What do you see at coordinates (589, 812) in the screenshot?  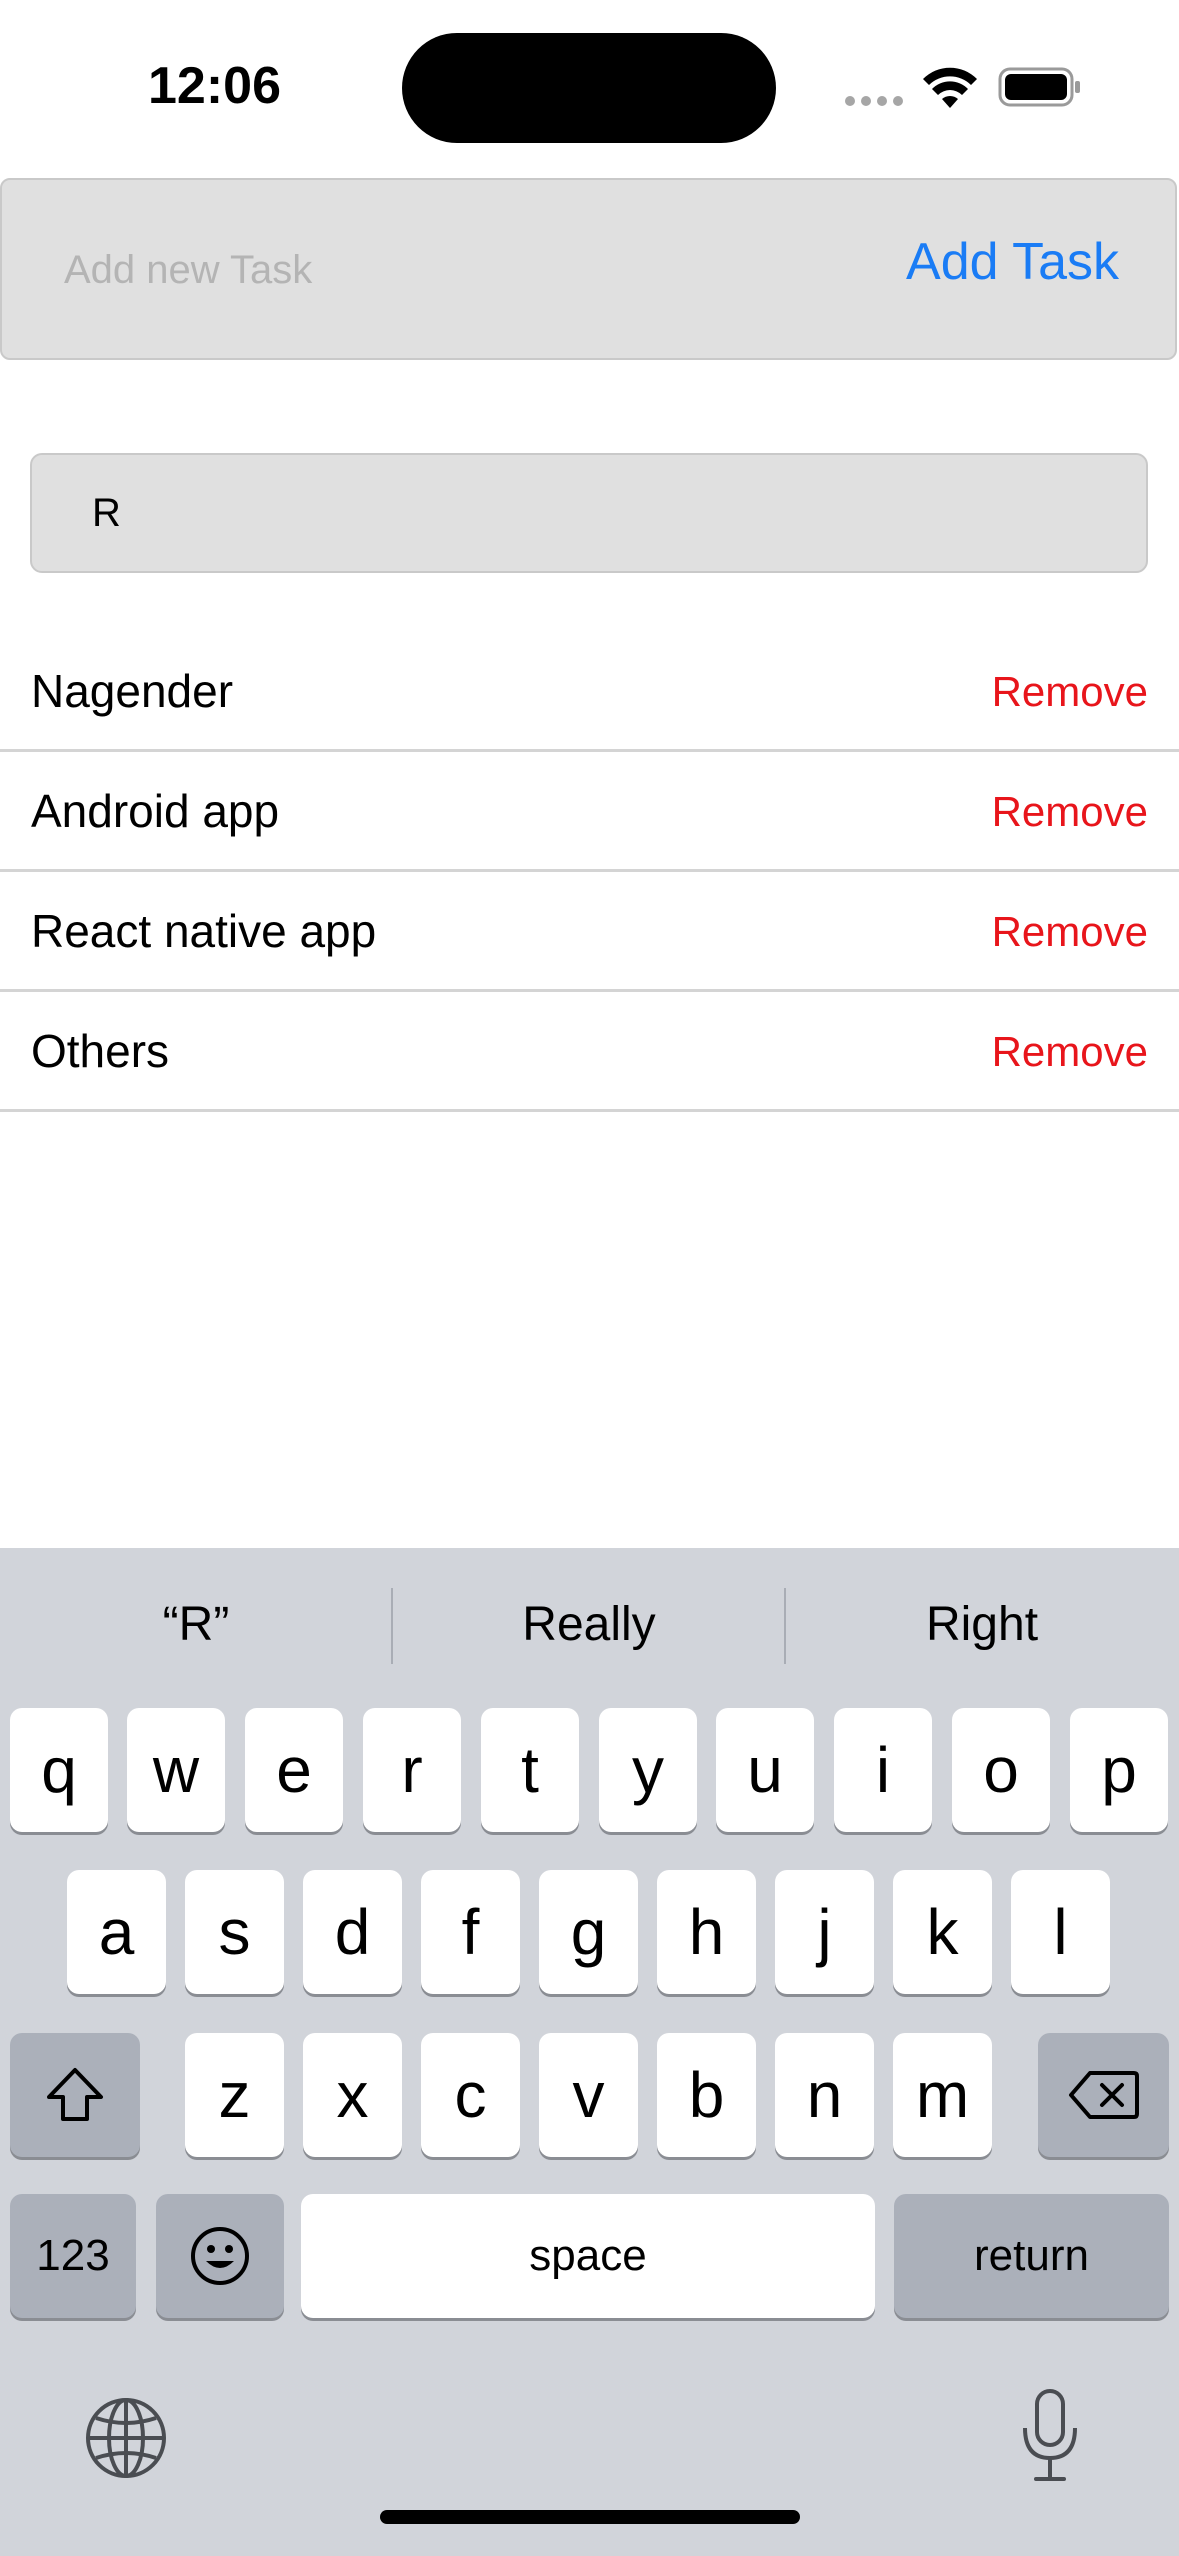 I see `task-row: Android app Remove` at bounding box center [589, 812].